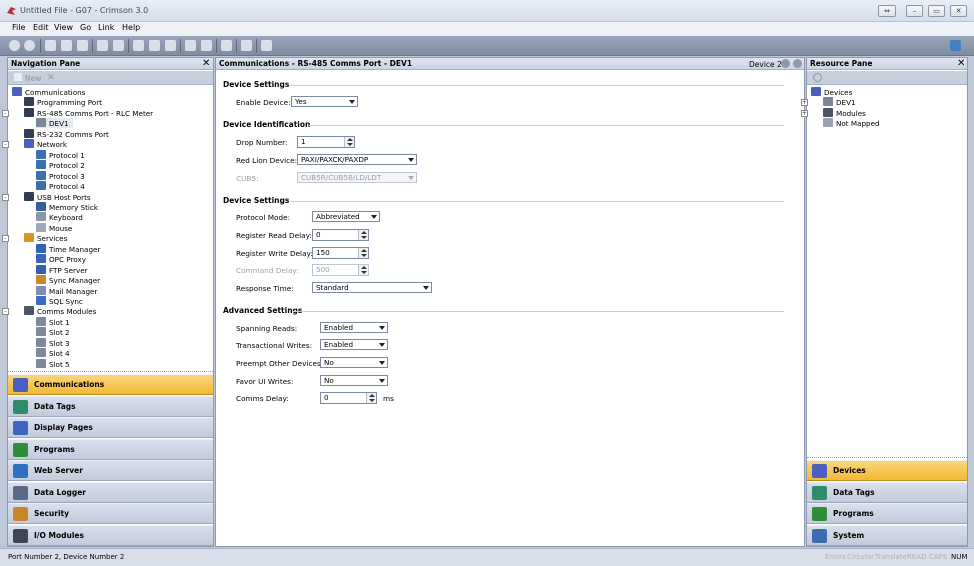 The width and height of the screenshot is (974, 566). Describe the element at coordinates (54, 227) in the screenshot. I see `tree-item: Mouse` at that location.